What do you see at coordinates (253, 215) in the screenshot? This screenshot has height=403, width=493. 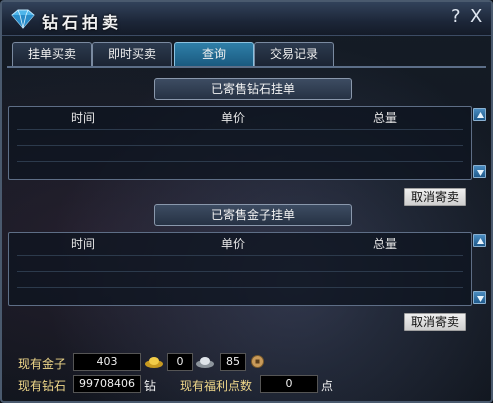 I see `gold-listing-title: 已寄售金子挂单` at bounding box center [253, 215].